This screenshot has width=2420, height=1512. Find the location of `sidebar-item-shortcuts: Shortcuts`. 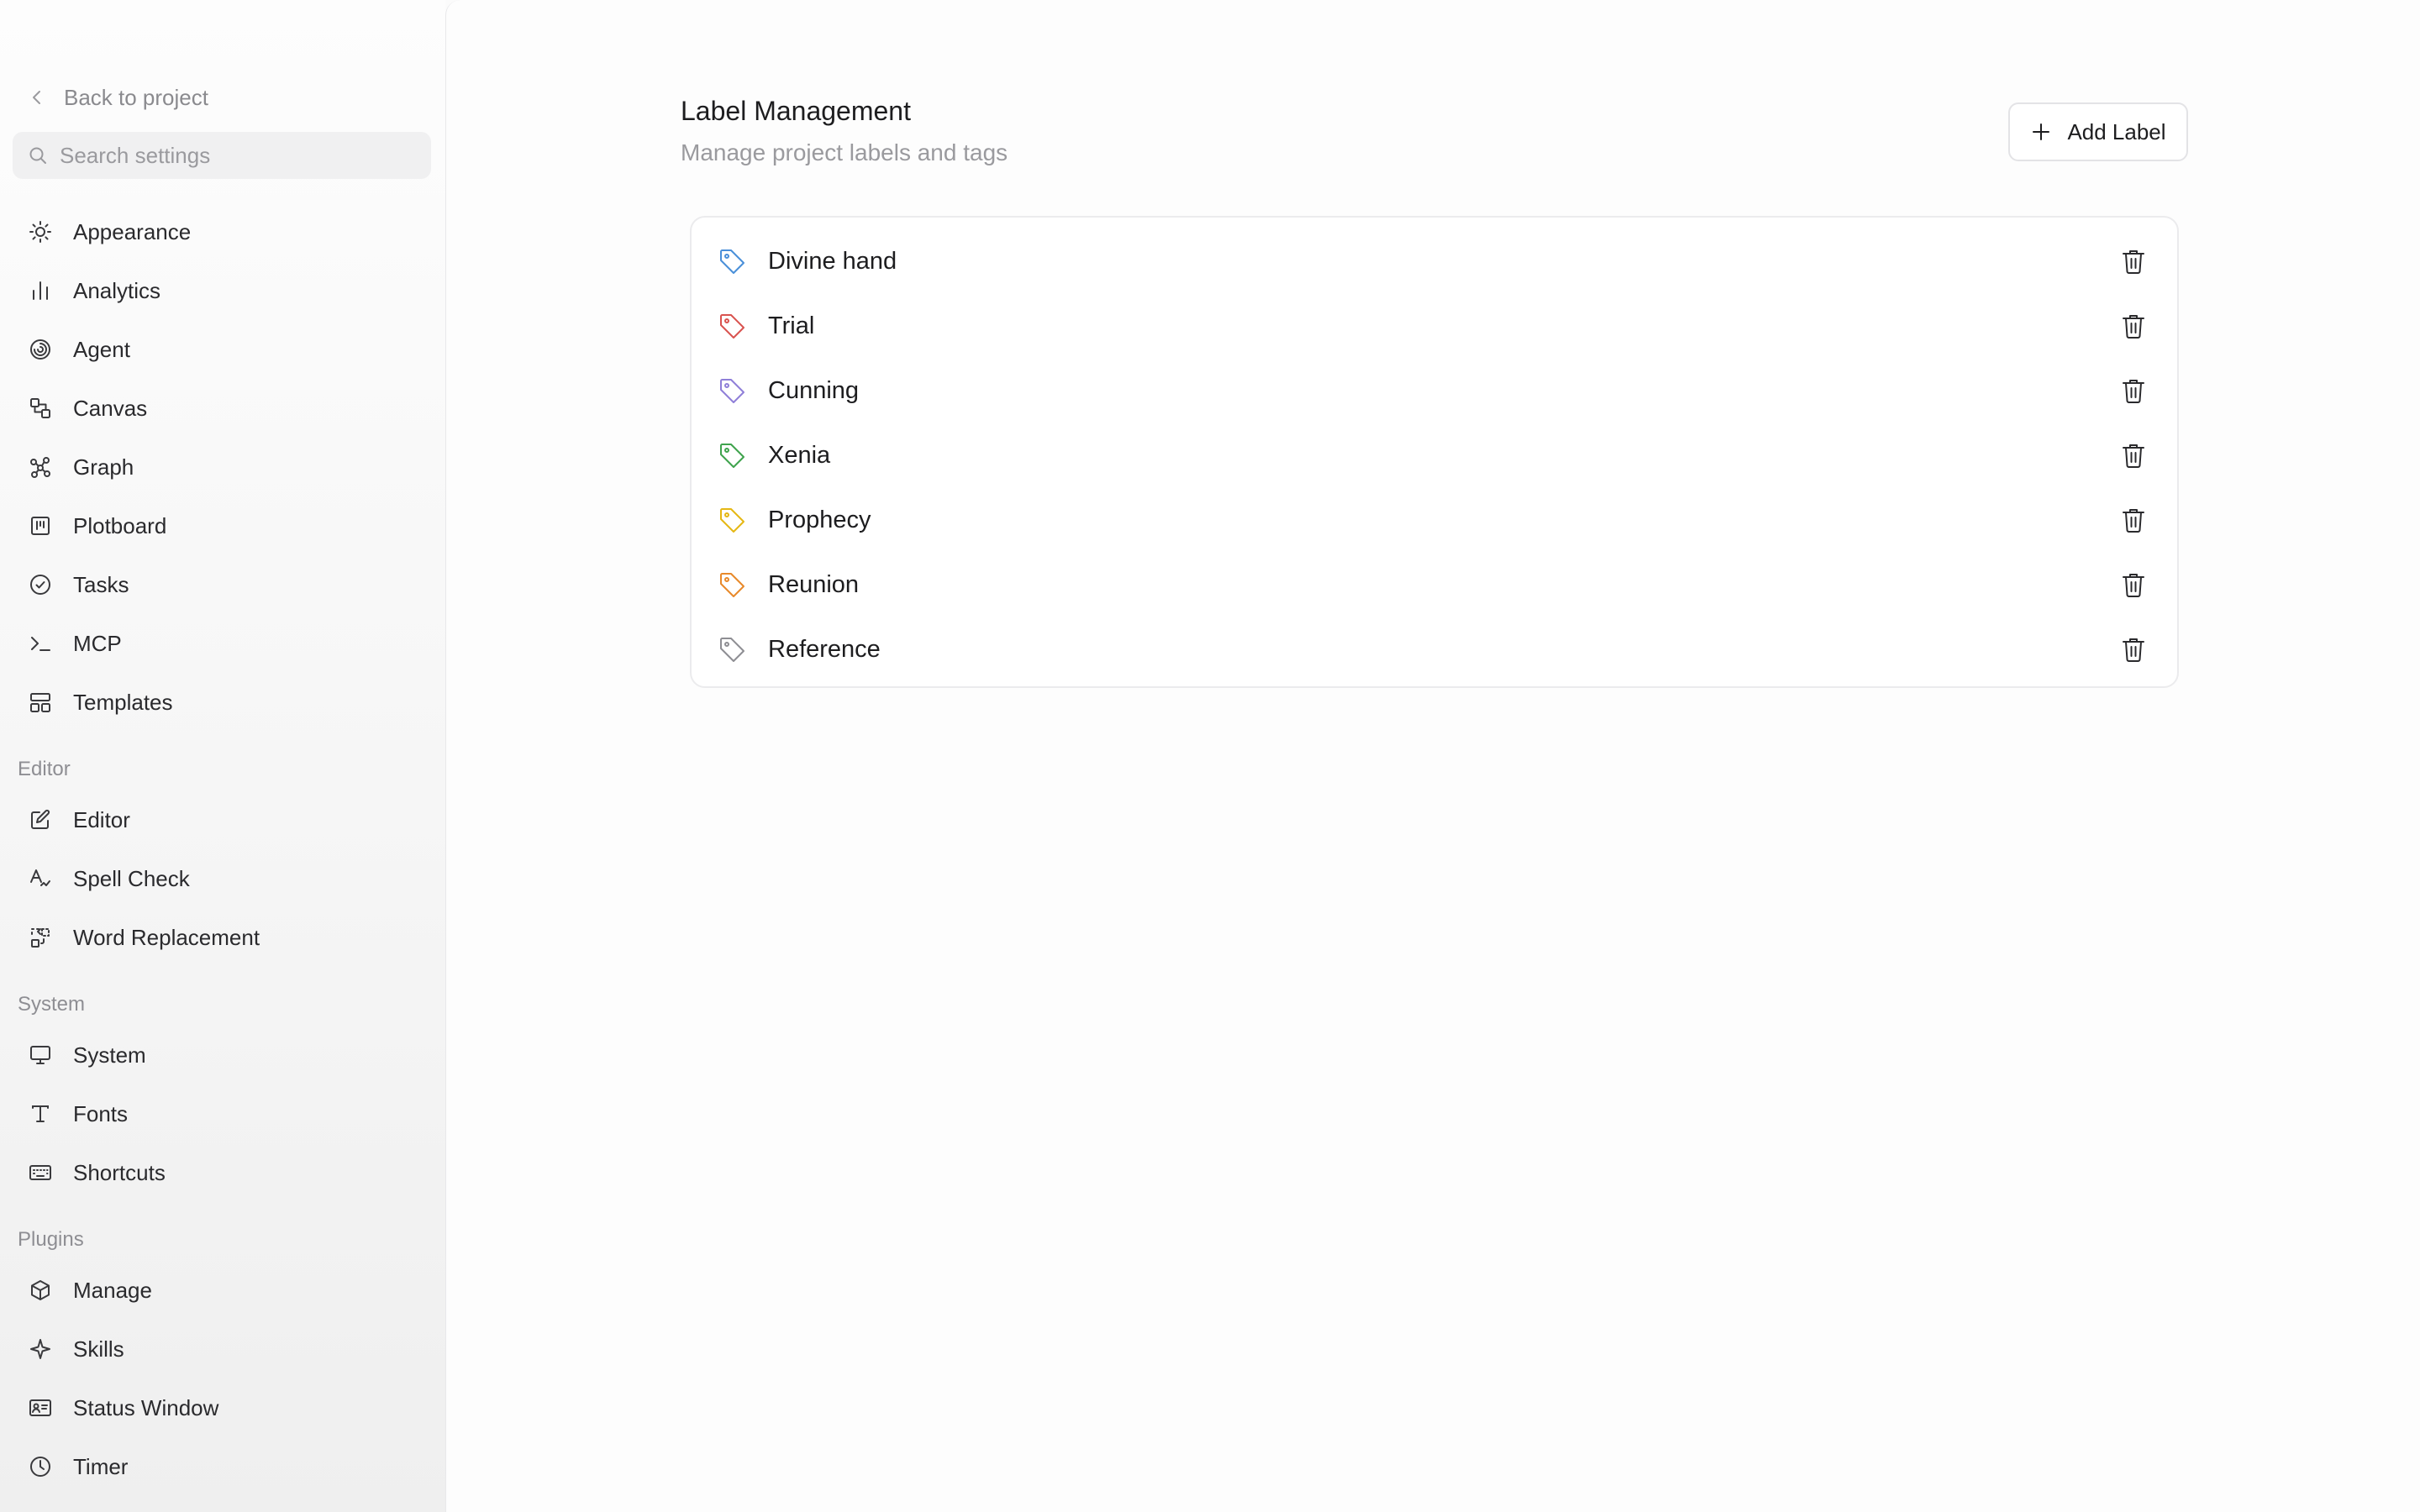

sidebar-item-shortcuts: Shortcuts is located at coordinates (222, 1173).